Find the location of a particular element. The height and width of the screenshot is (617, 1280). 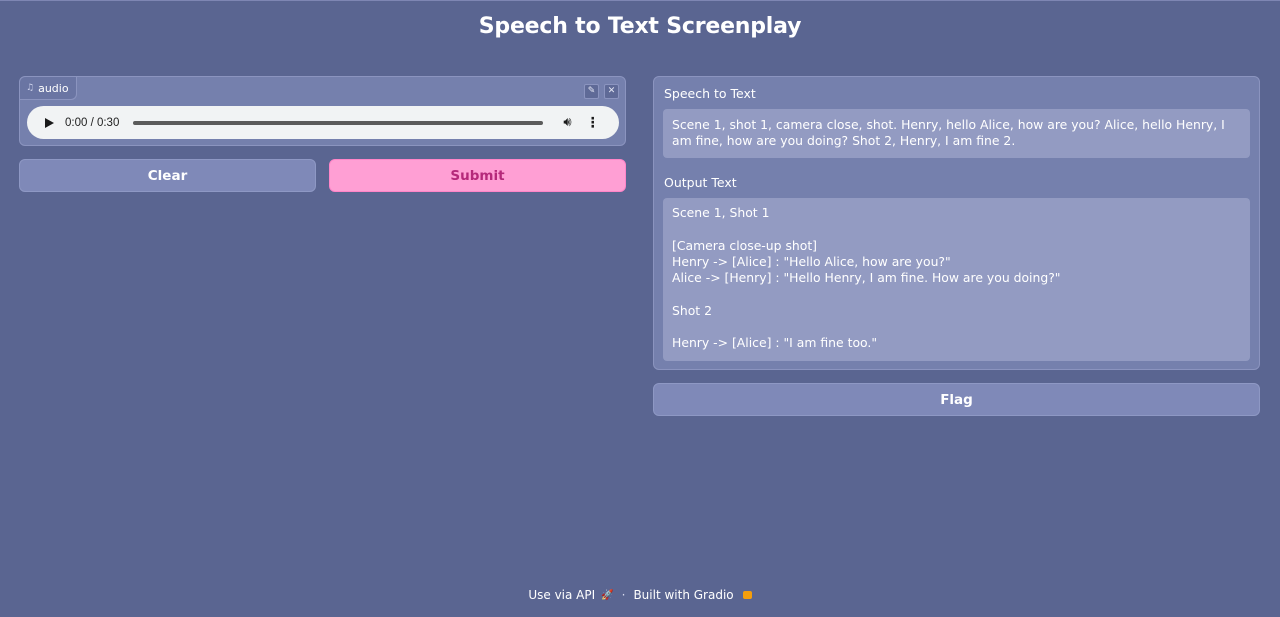

edit-audio-button: ✎ is located at coordinates (591, 91).